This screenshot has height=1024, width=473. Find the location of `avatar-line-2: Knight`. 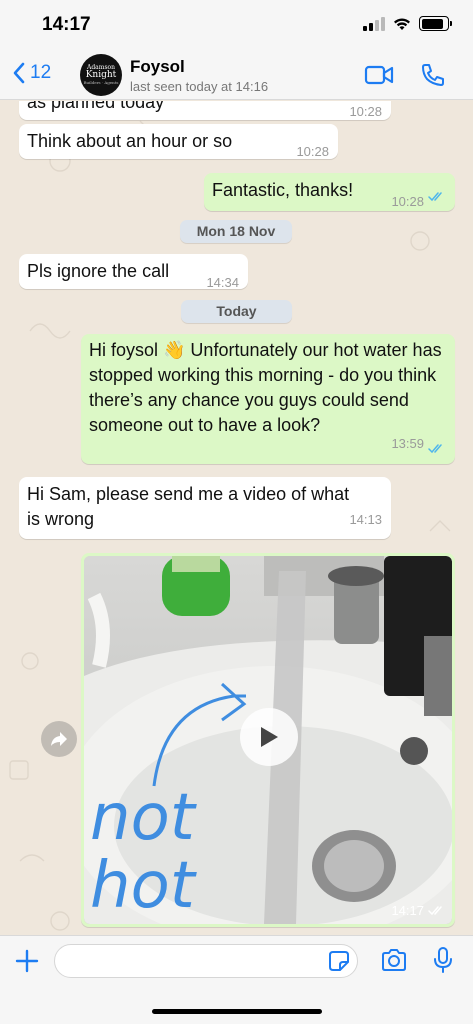

avatar-line-2: Knight is located at coordinates (101, 75).